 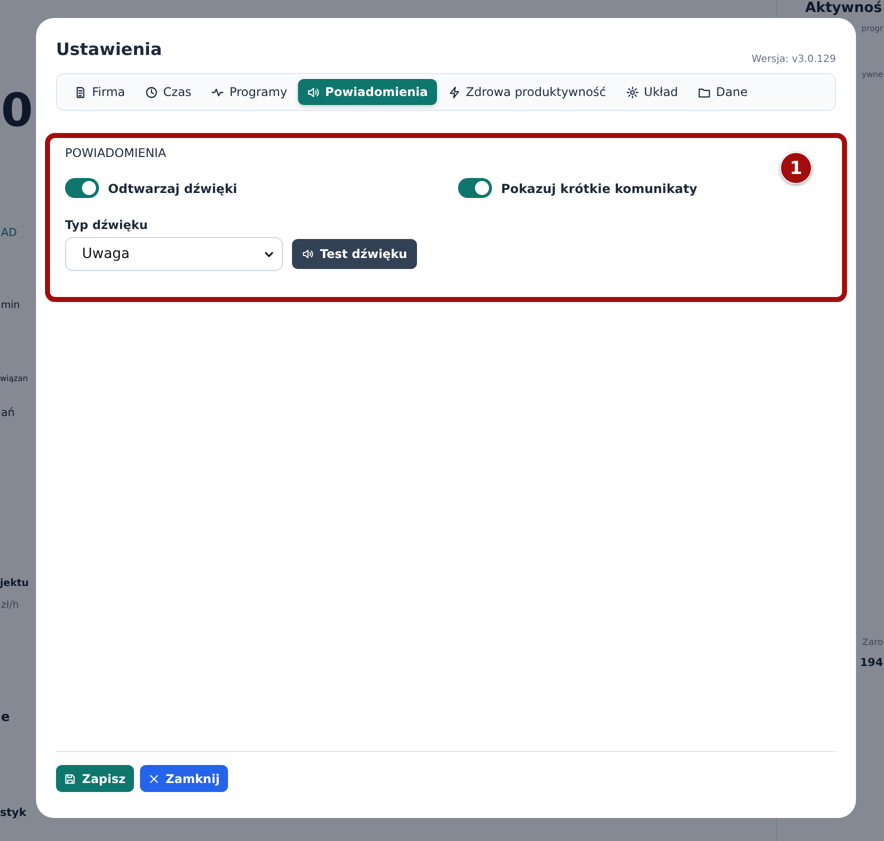 What do you see at coordinates (184, 778) in the screenshot?
I see `close-button: Zamknij` at bounding box center [184, 778].